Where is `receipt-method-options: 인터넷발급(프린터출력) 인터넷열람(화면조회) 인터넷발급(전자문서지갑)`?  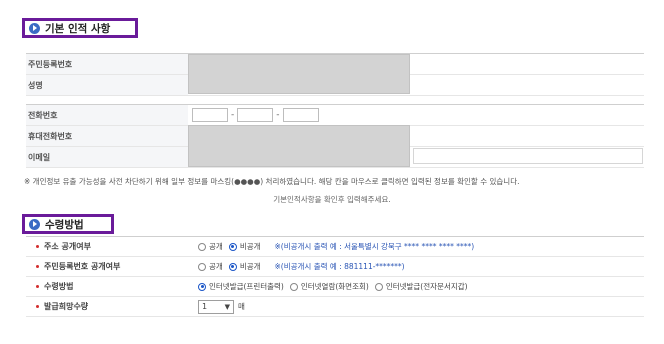 receipt-method-options: 인터넷발급(프린터출력) 인터넷열람(화면조회) 인터넷발급(전자문서지갑) is located at coordinates (421, 286).